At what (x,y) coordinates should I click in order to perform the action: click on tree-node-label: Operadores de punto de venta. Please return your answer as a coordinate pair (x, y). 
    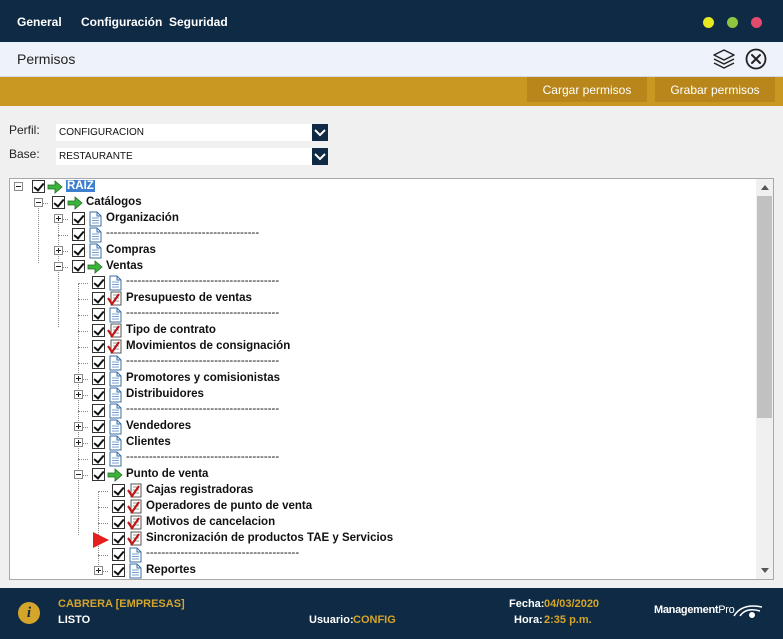
    Looking at the image, I should click on (229, 506).